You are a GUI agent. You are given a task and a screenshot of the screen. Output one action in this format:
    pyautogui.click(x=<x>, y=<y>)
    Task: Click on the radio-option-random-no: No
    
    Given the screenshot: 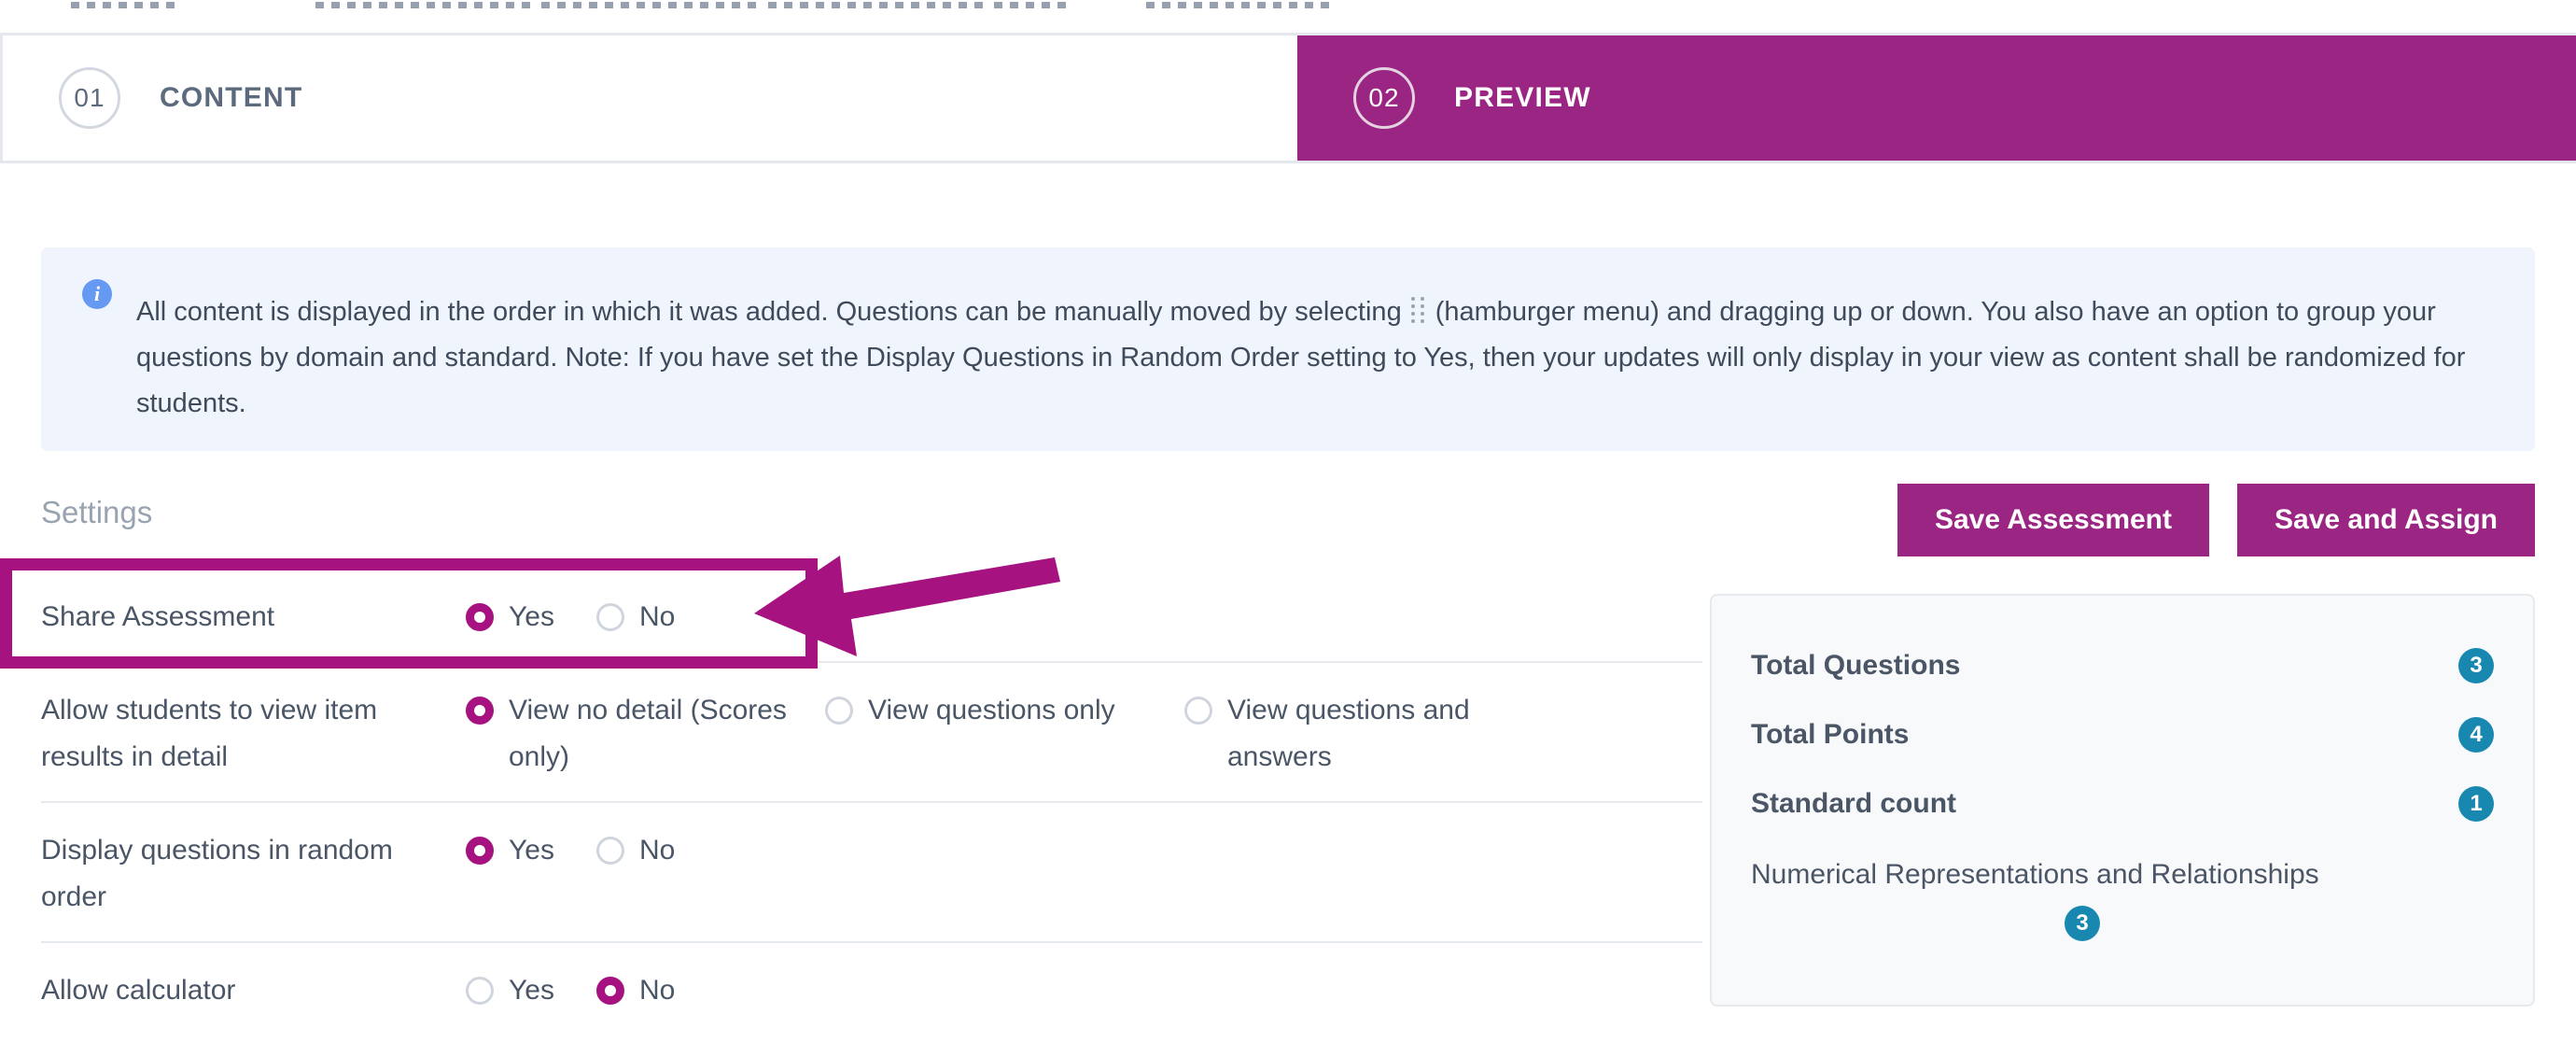 What is the action you would take?
    pyautogui.click(x=661, y=850)
    